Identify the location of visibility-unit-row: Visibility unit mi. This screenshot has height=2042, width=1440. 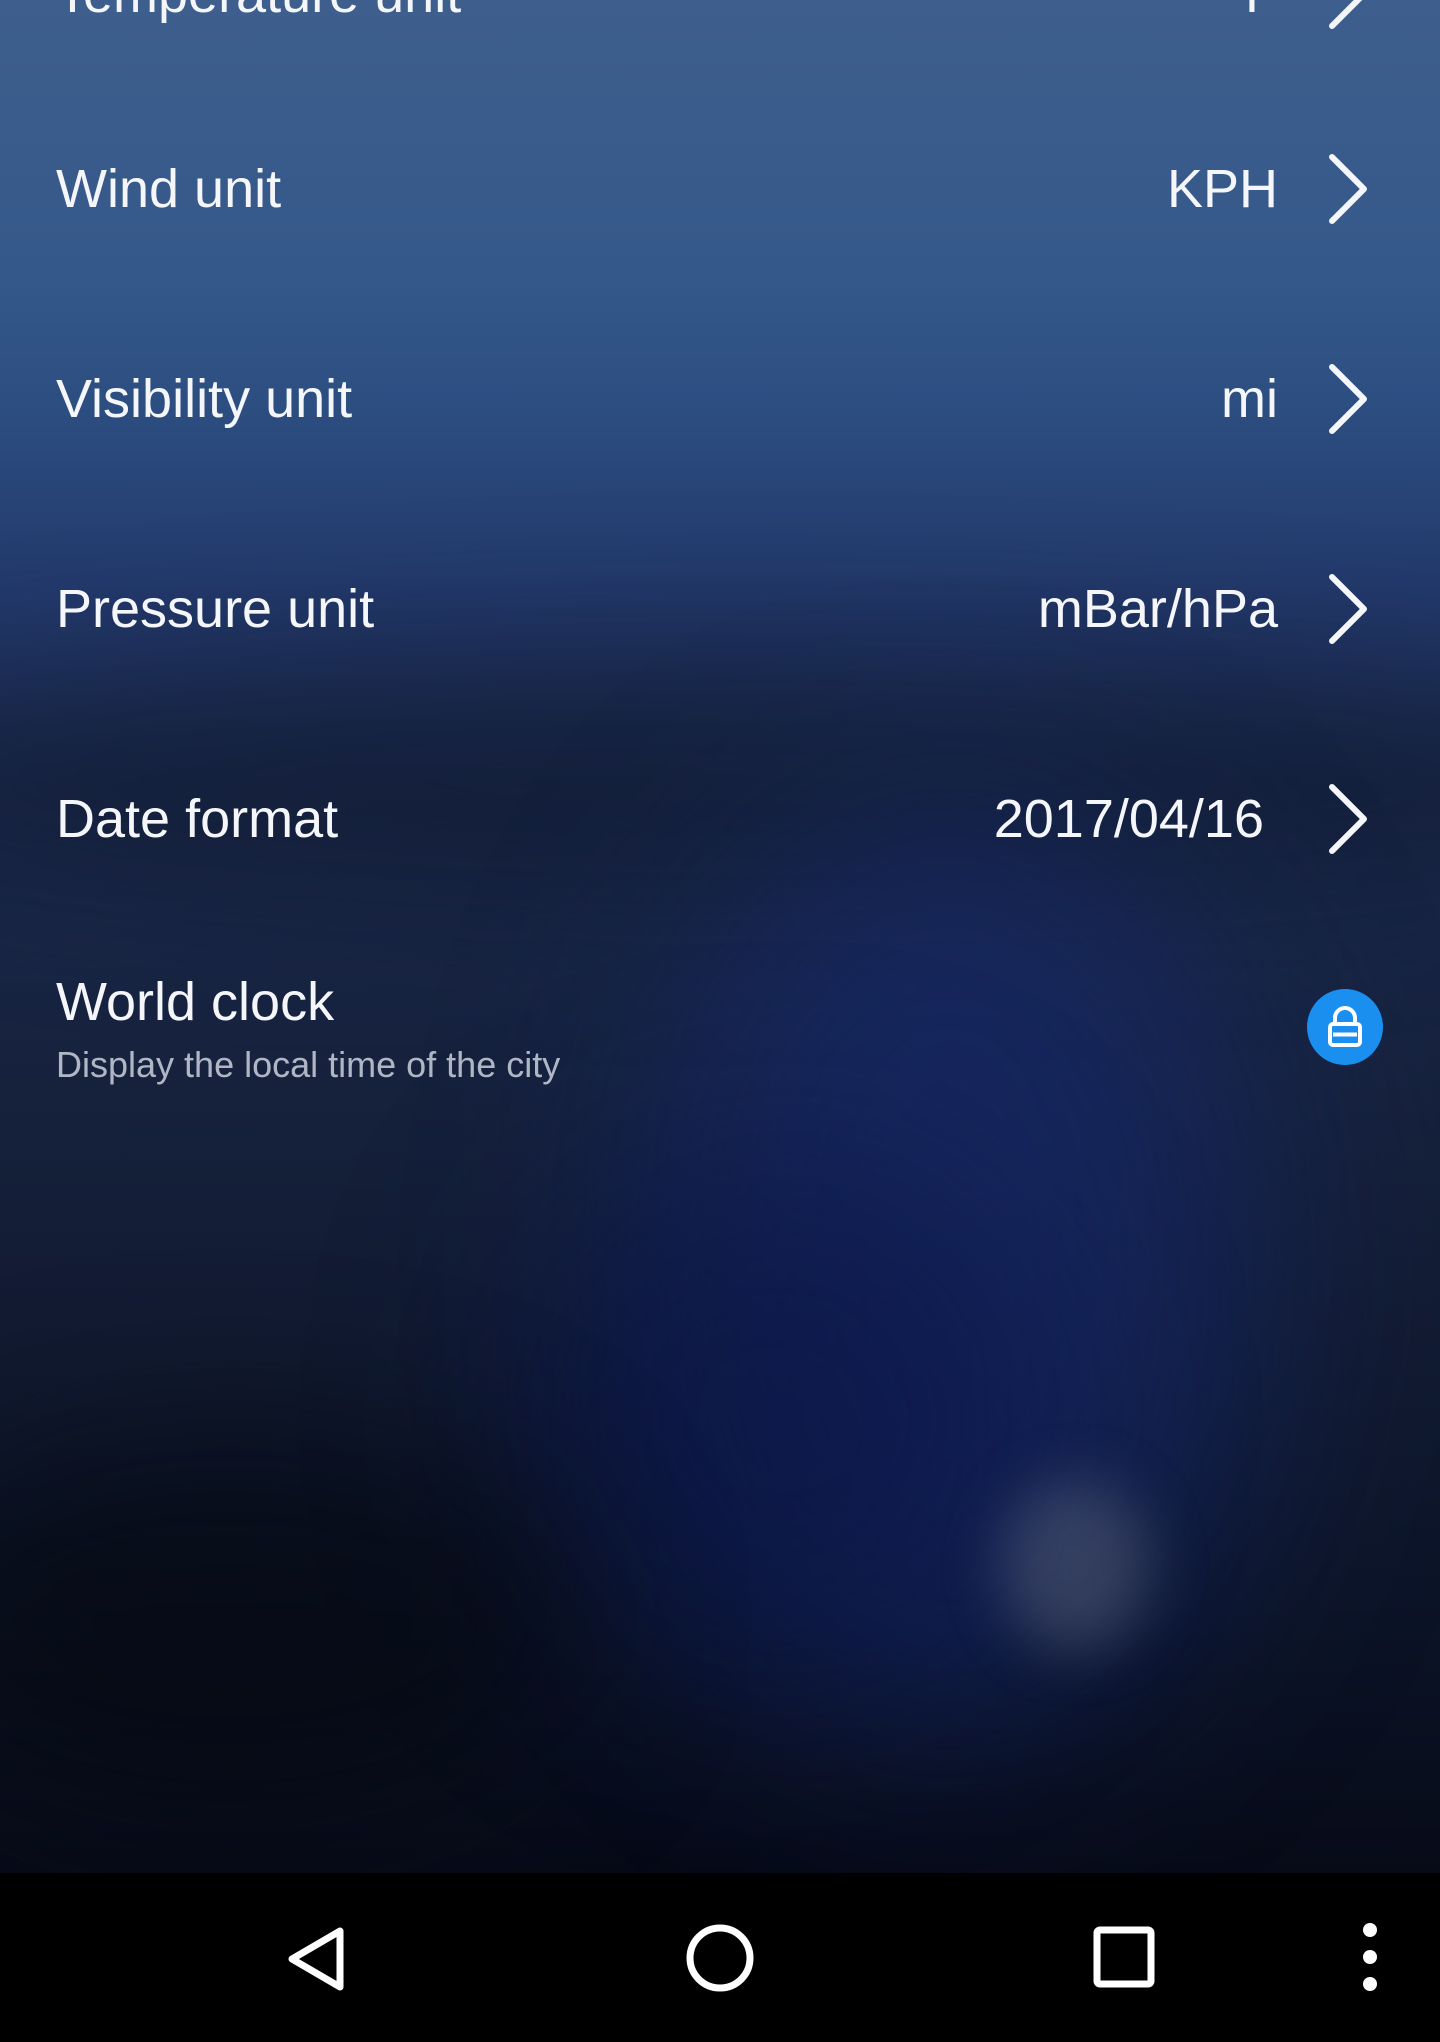
(720, 399).